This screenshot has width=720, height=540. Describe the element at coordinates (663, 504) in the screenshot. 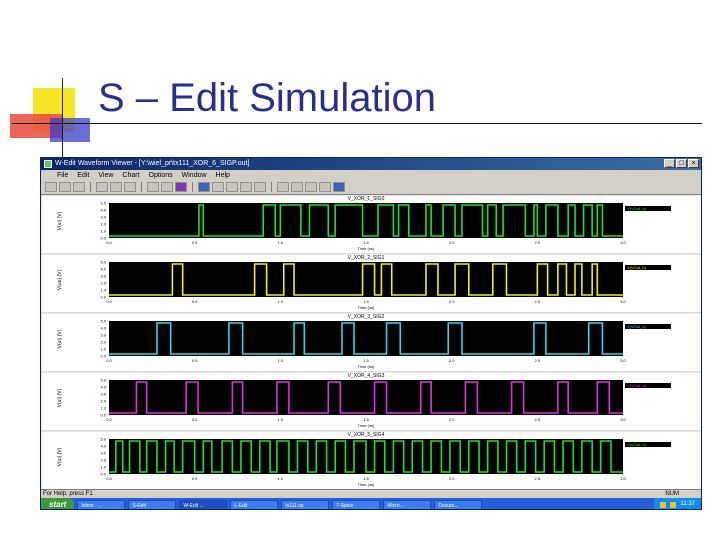

I see `volume-icon` at that location.